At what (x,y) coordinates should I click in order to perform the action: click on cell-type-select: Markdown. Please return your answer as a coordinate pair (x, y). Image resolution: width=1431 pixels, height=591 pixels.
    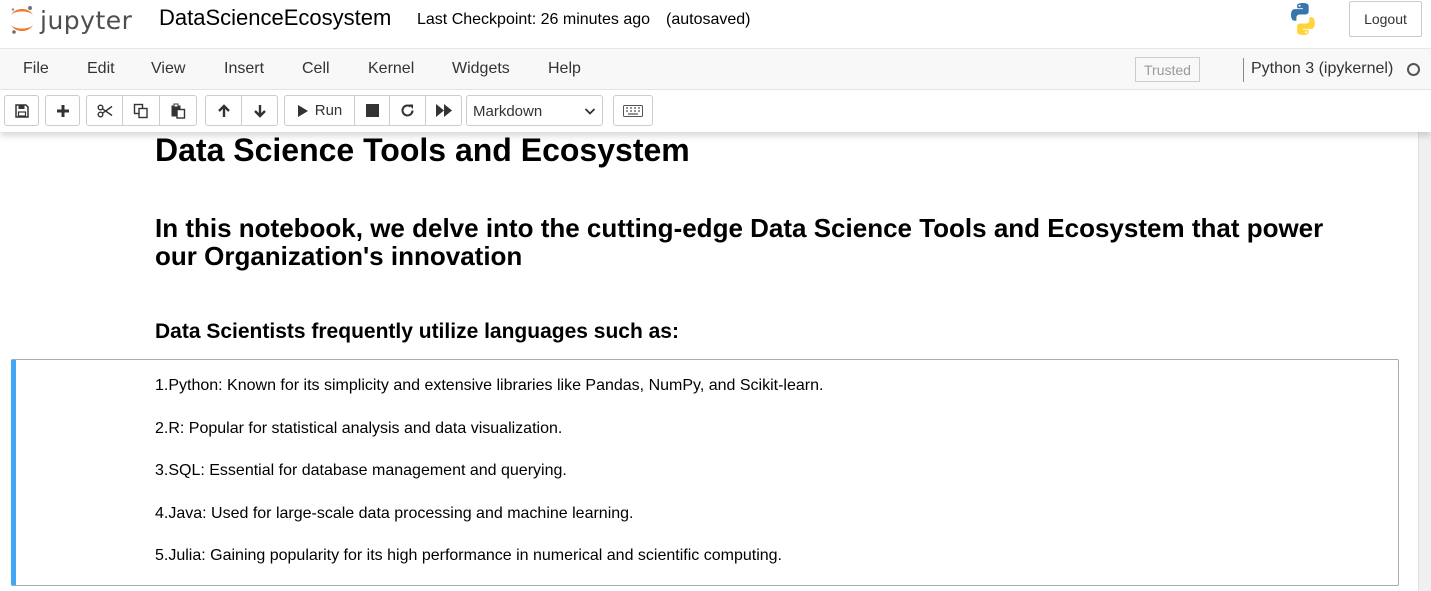
    Looking at the image, I should click on (534, 110).